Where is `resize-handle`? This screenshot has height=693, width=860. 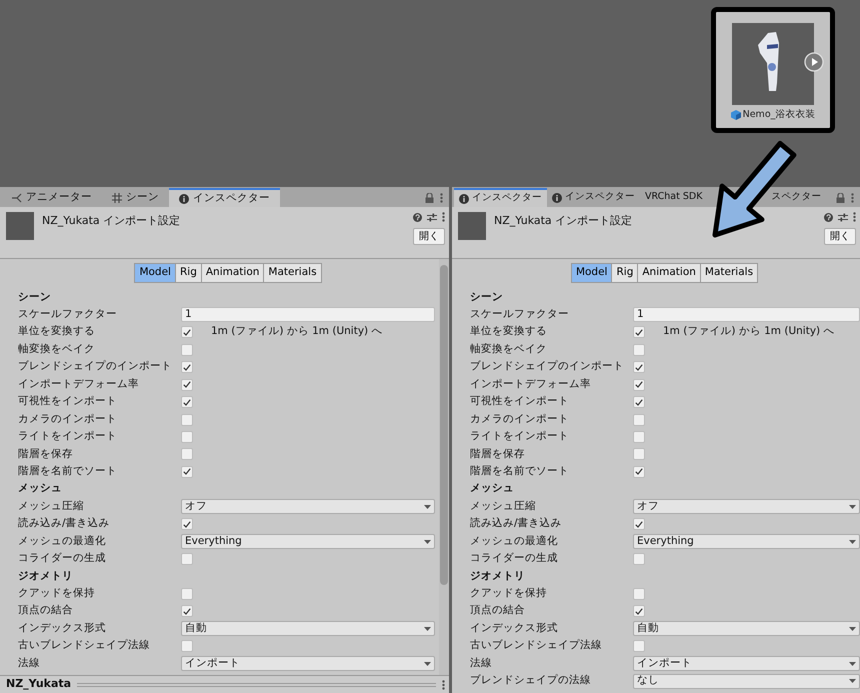 resize-handle is located at coordinates (256, 684).